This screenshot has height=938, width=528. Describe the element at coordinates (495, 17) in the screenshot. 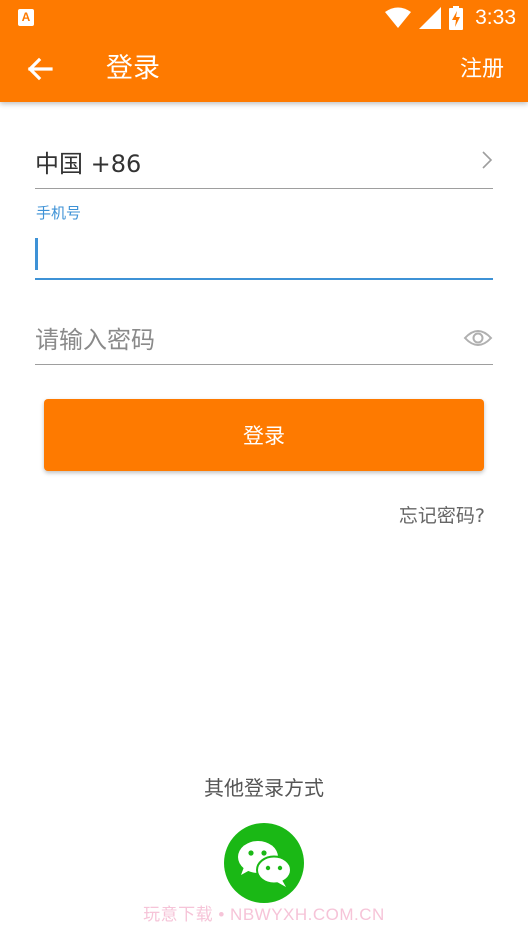

I see `status-time: 3:33` at that location.